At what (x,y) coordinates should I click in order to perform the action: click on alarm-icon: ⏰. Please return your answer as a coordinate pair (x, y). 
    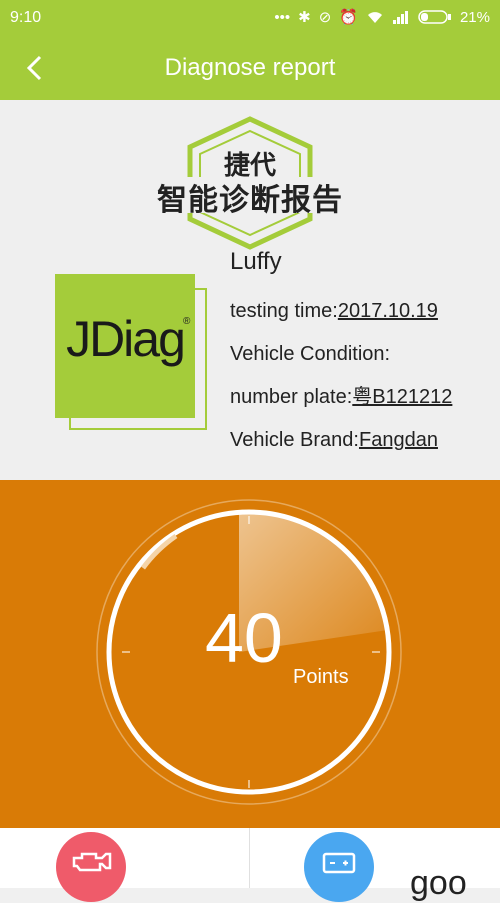
    Looking at the image, I should click on (348, 17).